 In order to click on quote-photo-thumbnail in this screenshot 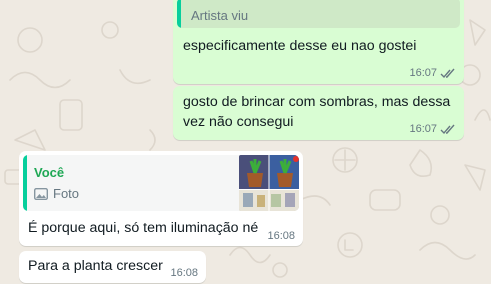, I will do `click(269, 183)`.